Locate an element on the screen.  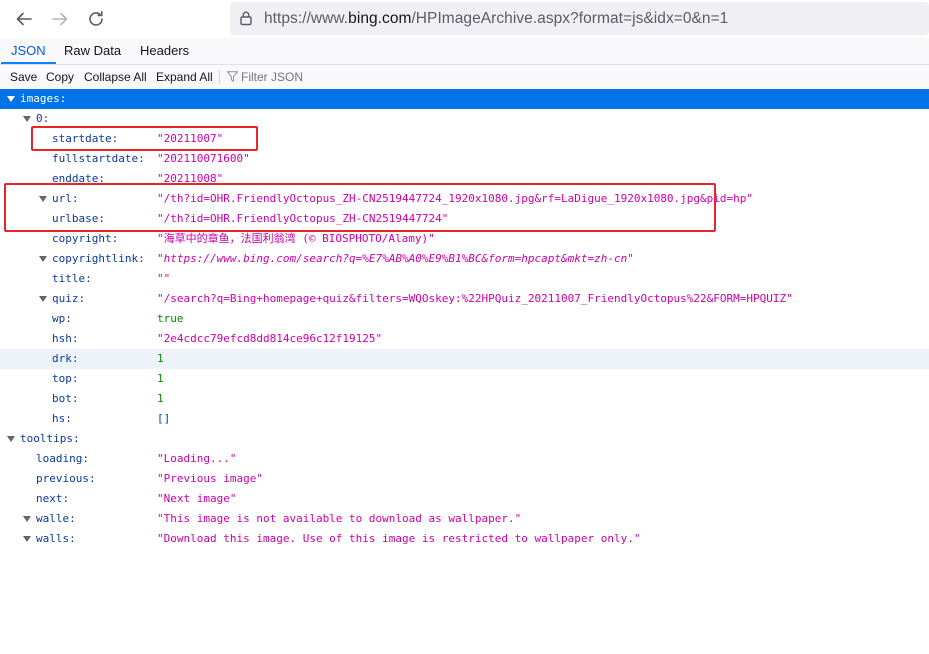
reload-button is located at coordinates (96, 19).